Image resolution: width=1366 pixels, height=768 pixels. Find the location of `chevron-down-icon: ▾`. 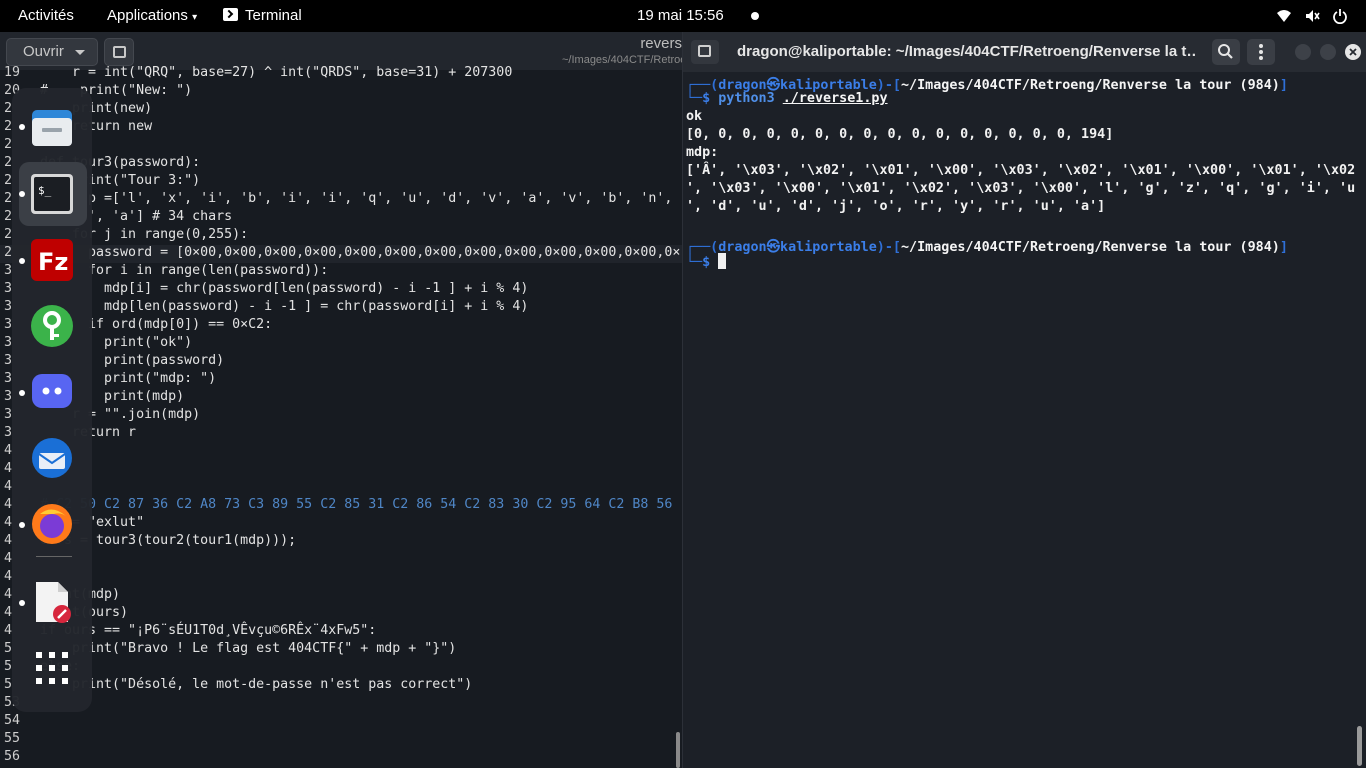

chevron-down-icon: ▾ is located at coordinates (195, 17).